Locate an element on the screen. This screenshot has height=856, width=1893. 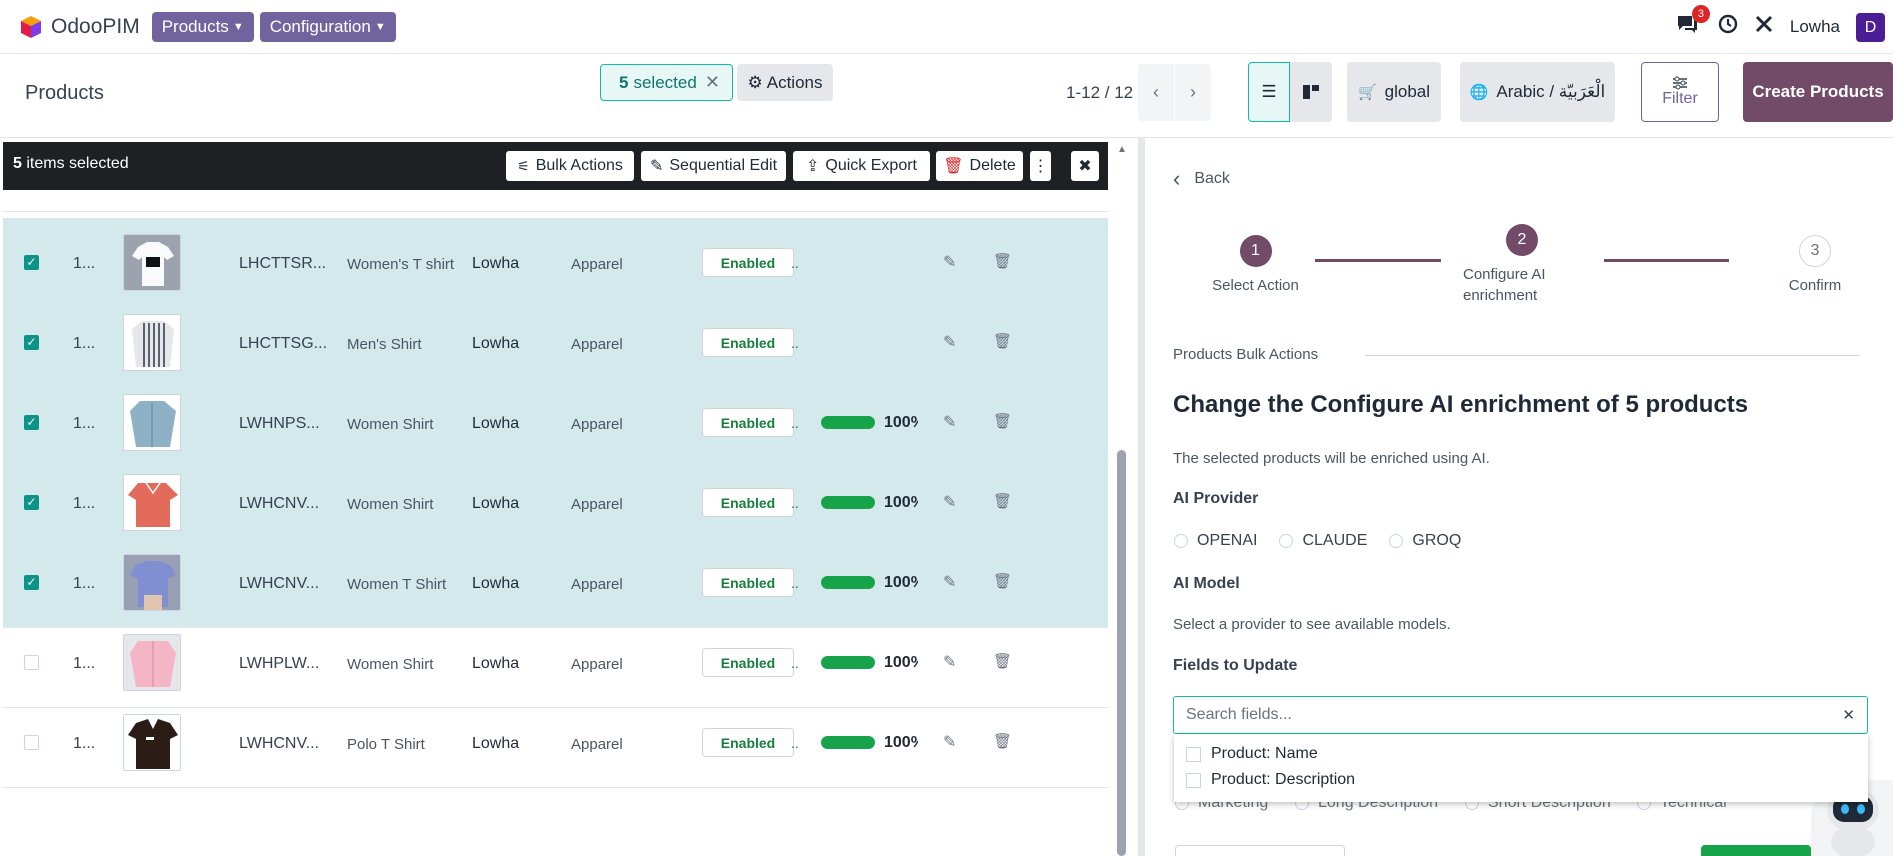
next-button is located at coordinates (1756, 850).